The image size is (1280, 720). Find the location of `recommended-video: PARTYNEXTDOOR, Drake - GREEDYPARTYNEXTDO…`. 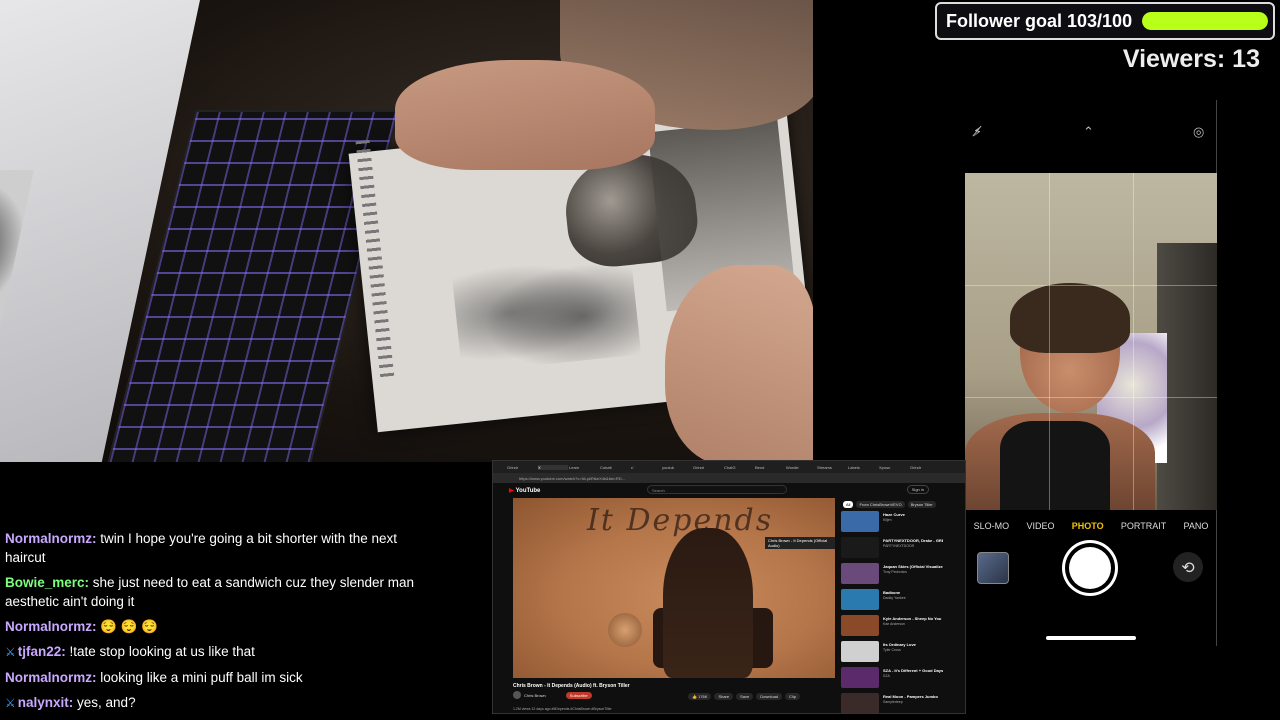

recommended-video: PARTYNEXTDOOR, Drake - GREEDYPARTYNEXTDO… is located at coordinates (901, 548).